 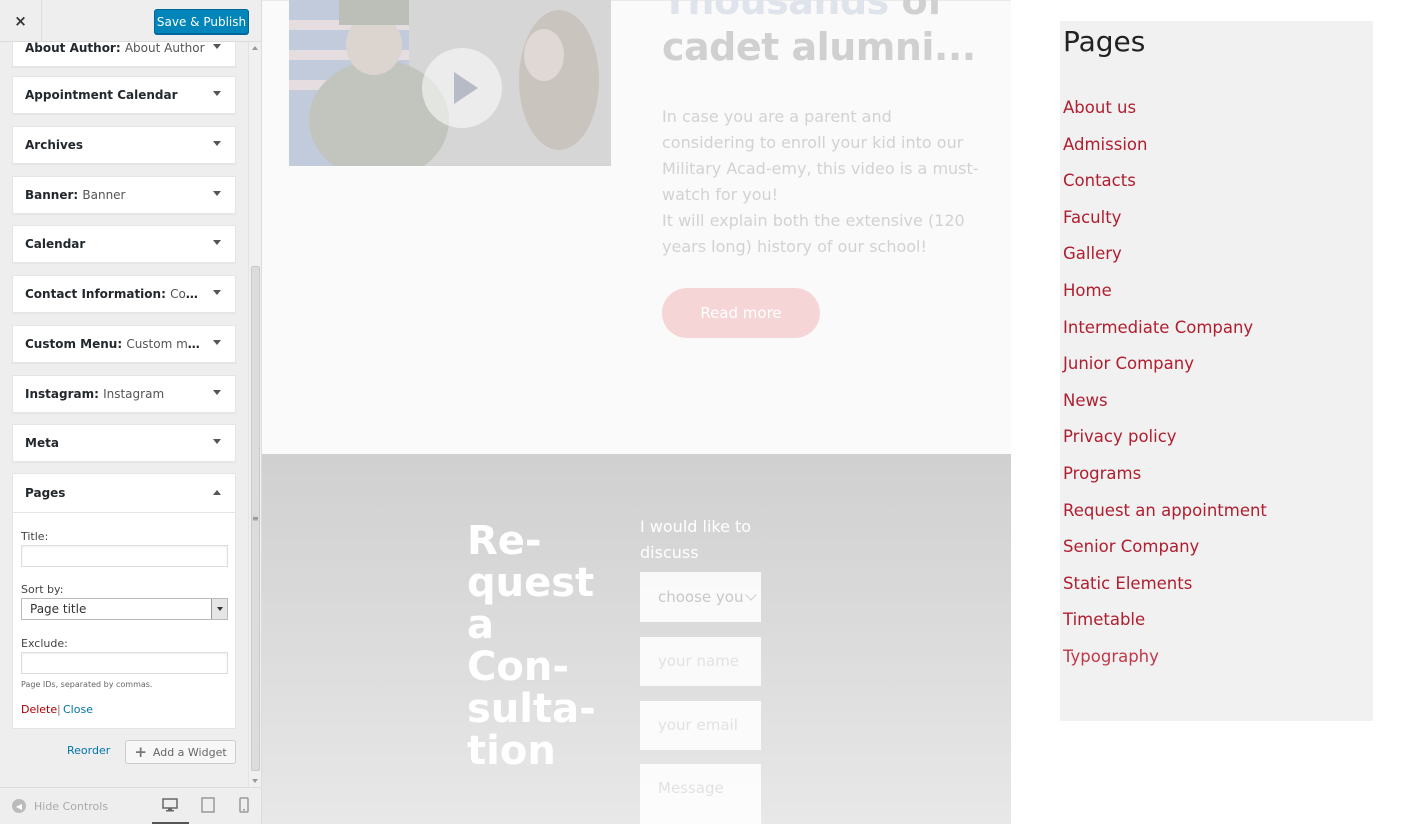 I want to click on mobile-preview-icon, so click(x=244, y=805).